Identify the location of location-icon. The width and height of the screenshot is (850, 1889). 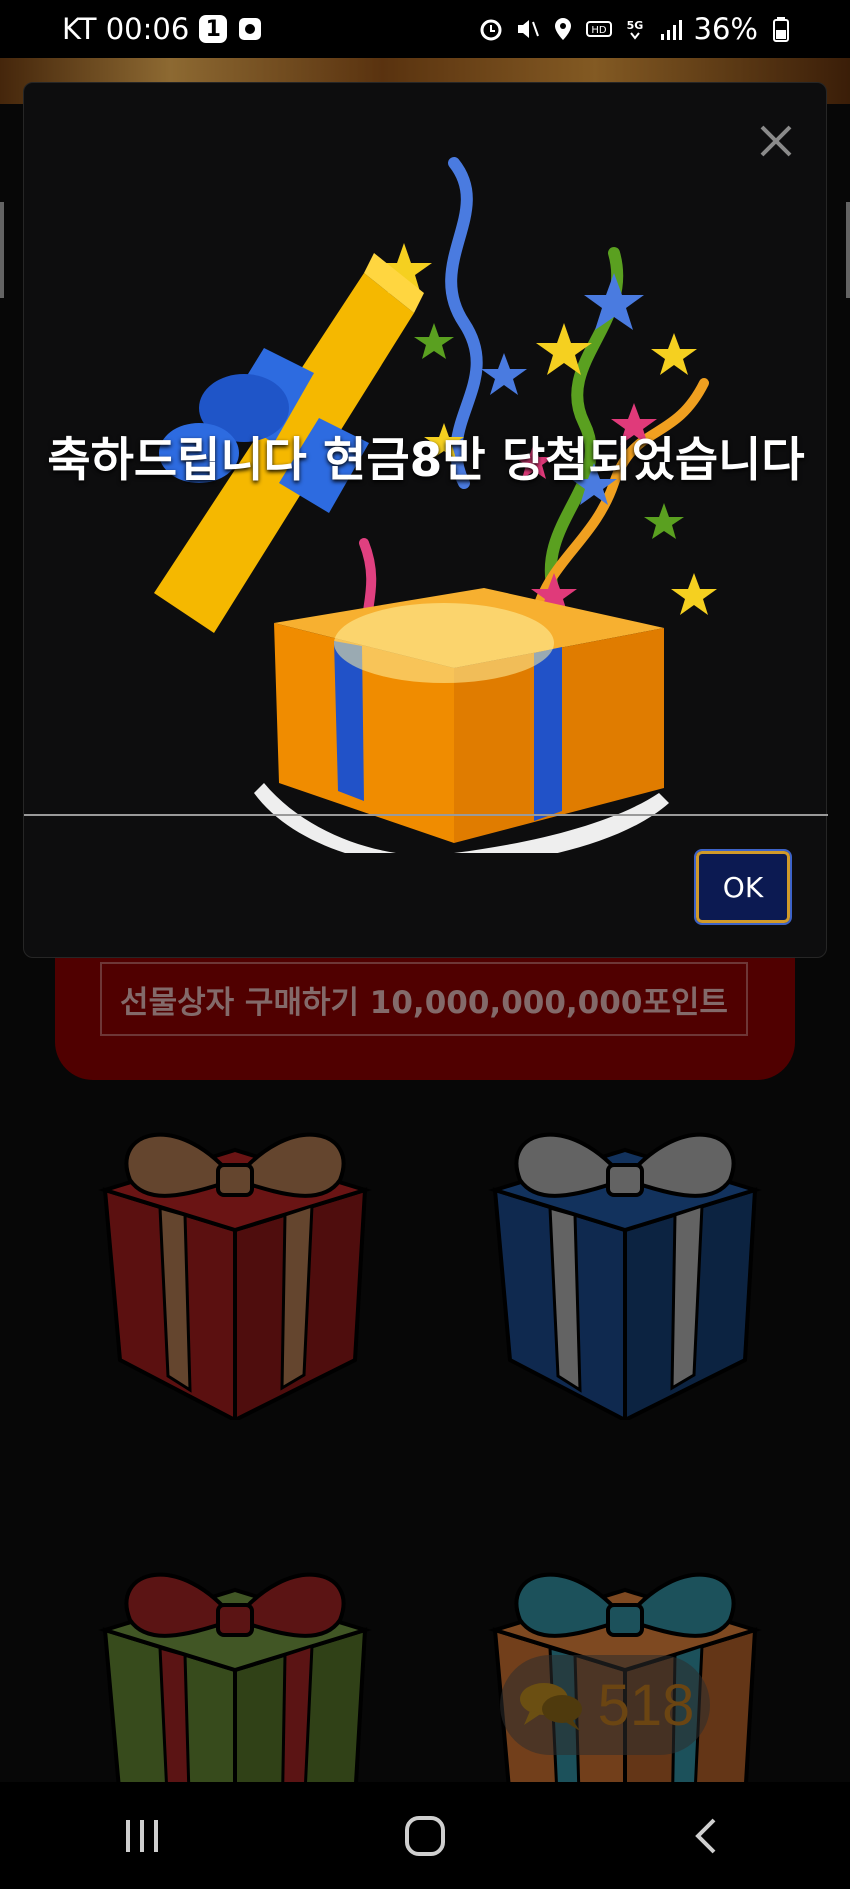
(562, 29).